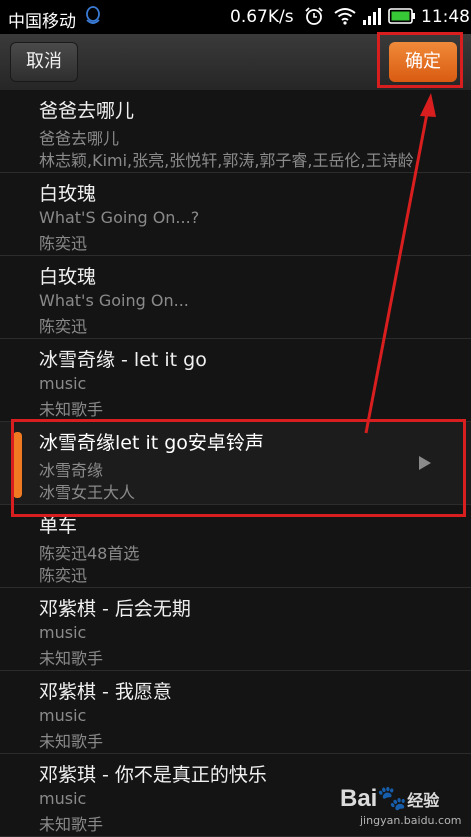 The height and width of the screenshot is (837, 471). Describe the element at coordinates (93, 15) in the screenshot. I see `qq-icon` at that location.